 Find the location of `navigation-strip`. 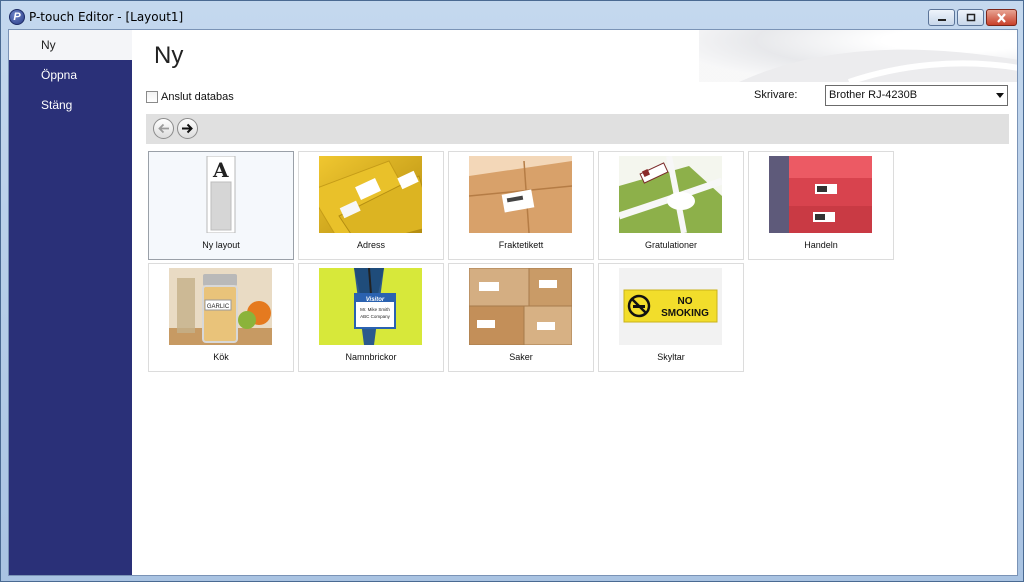

navigation-strip is located at coordinates (577, 129).